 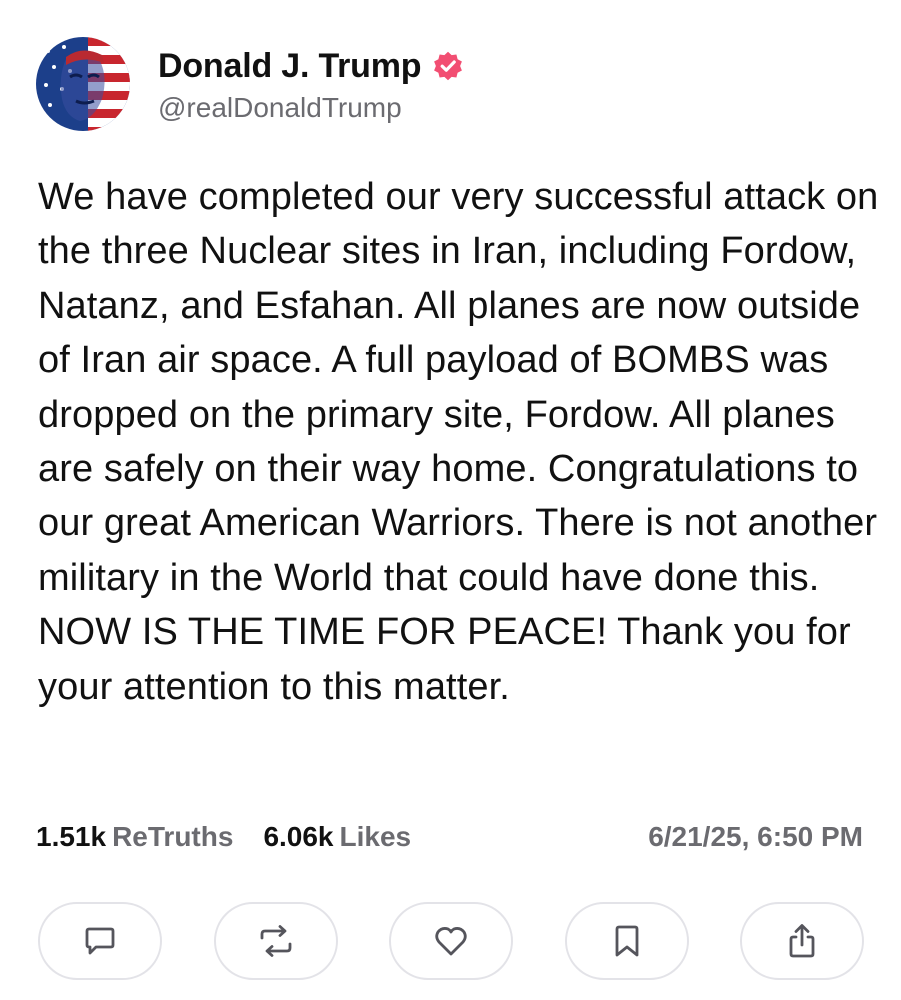 What do you see at coordinates (448, 66) in the screenshot?
I see `verified-badge-icon` at bounding box center [448, 66].